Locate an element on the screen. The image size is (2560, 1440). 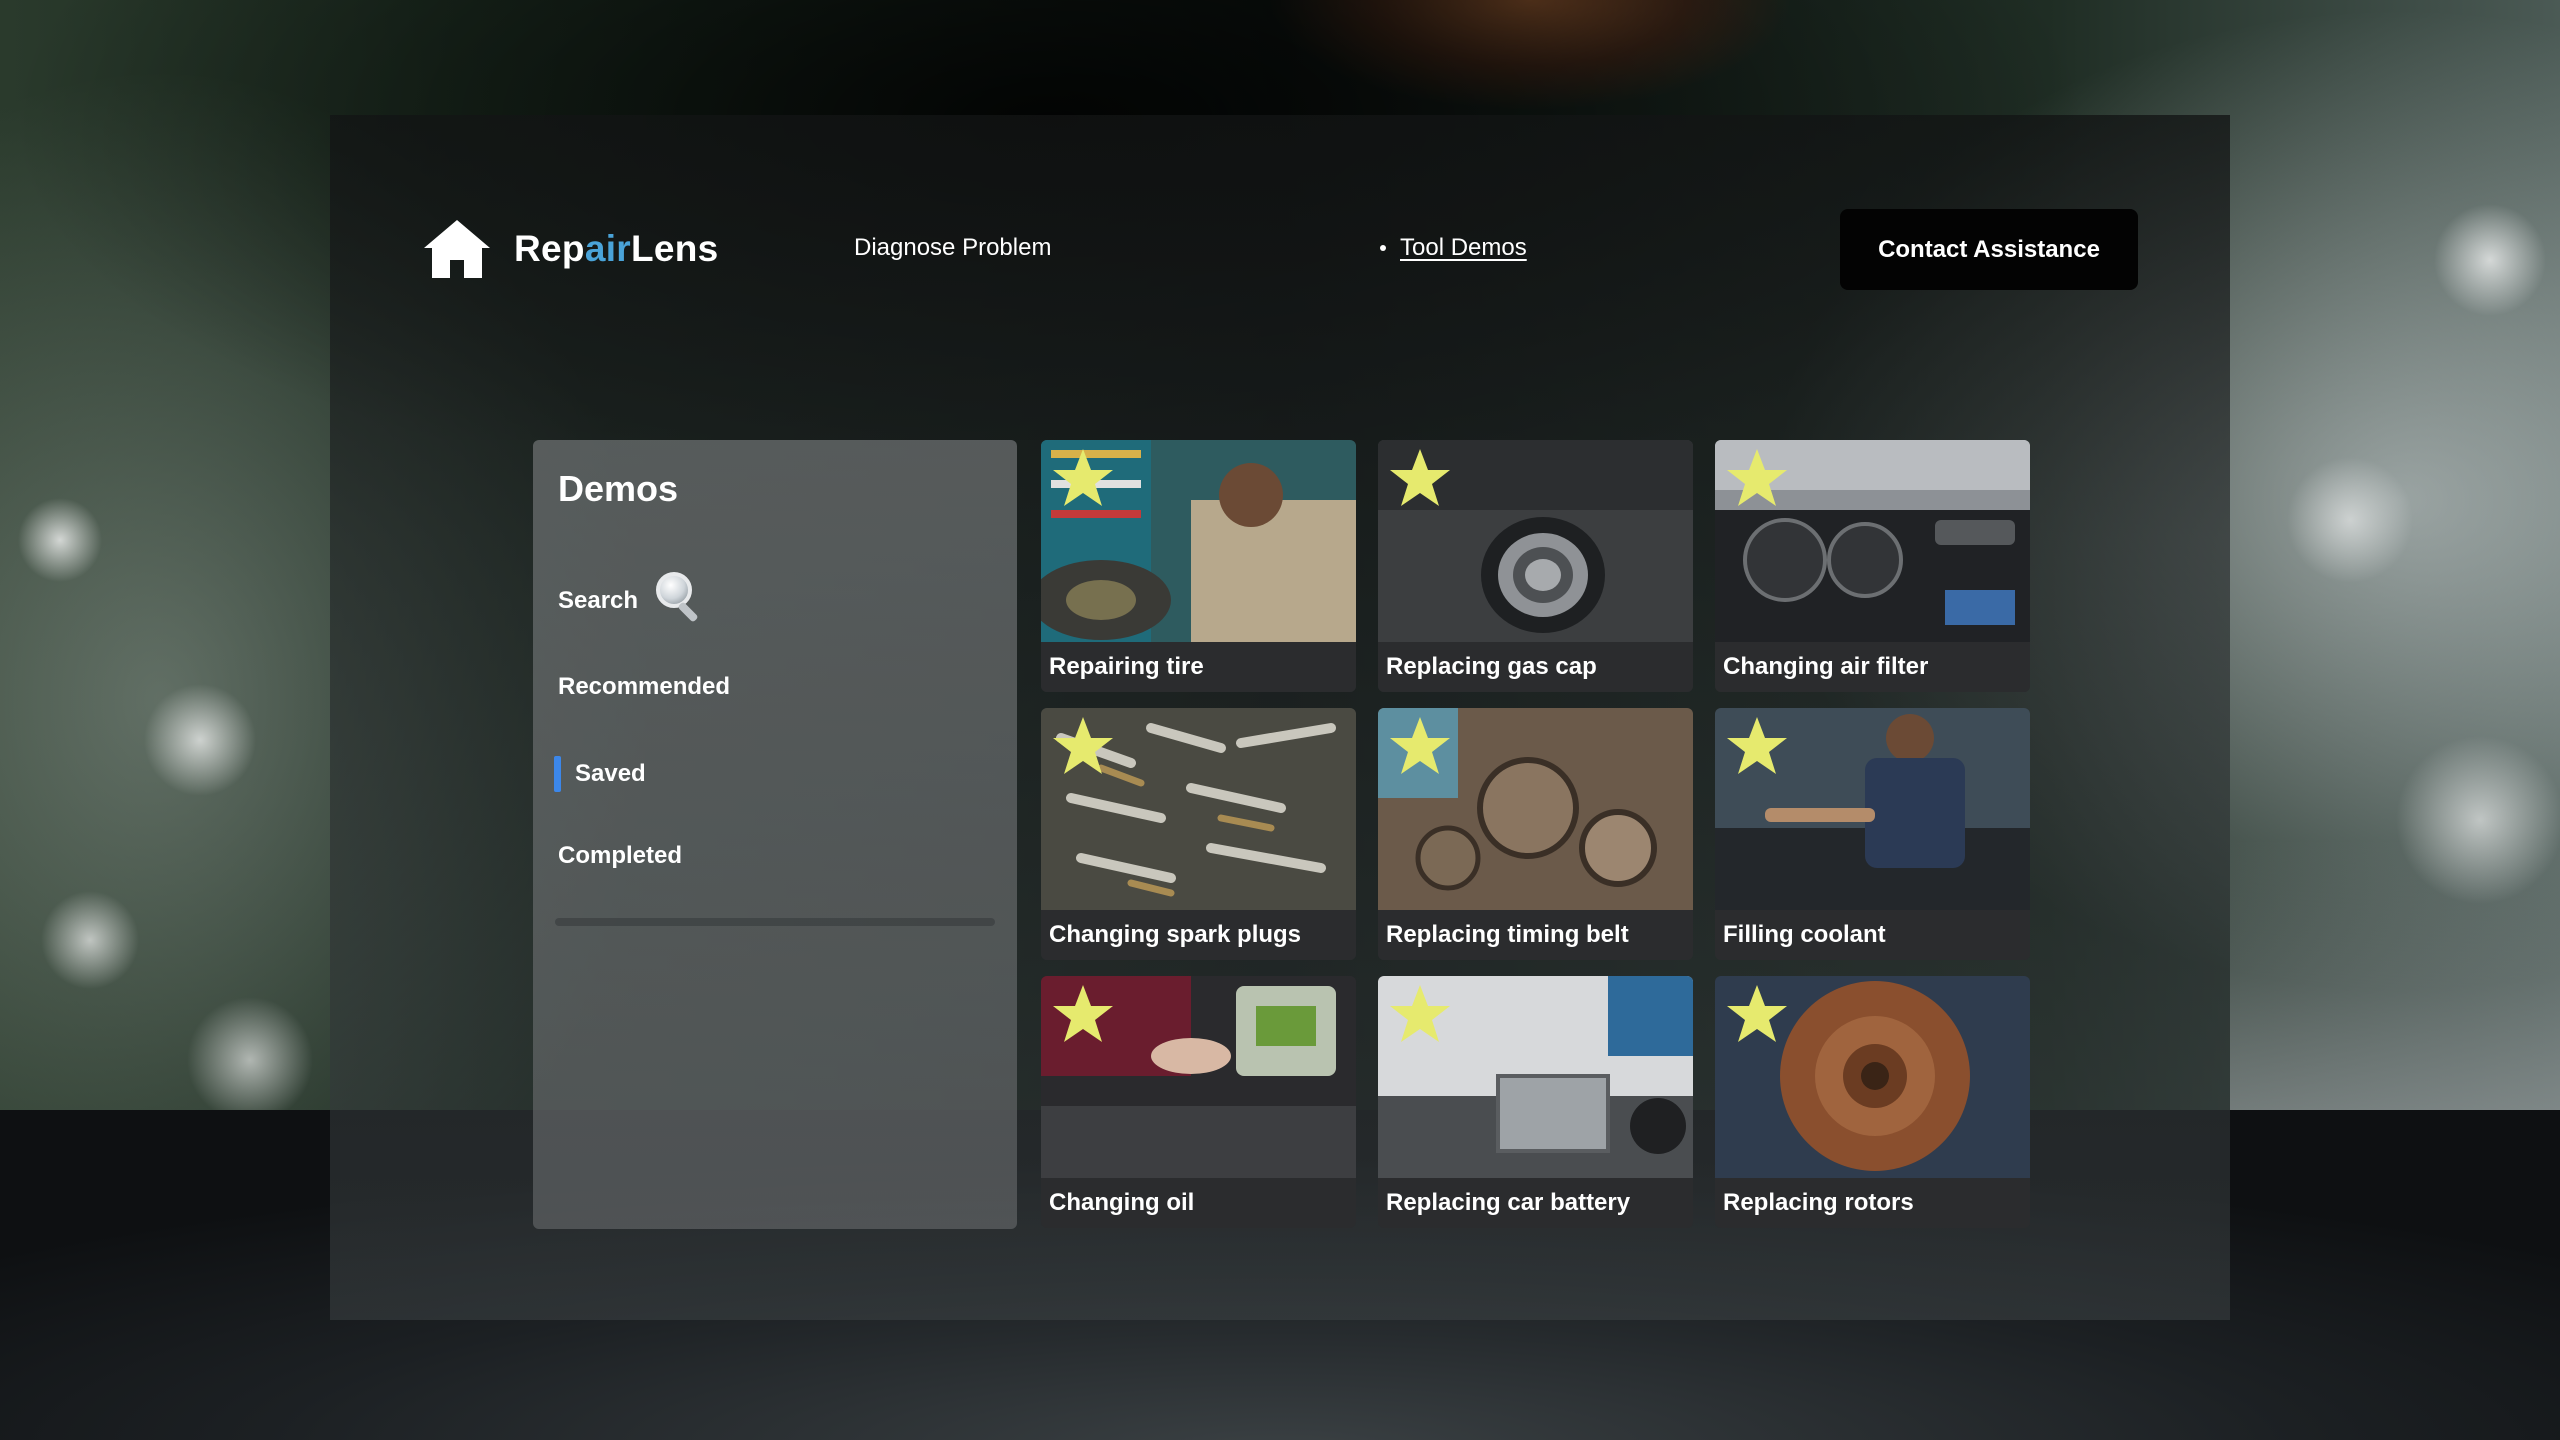
demo-title: Replacing car battery is located at coordinates (1535, 1203).